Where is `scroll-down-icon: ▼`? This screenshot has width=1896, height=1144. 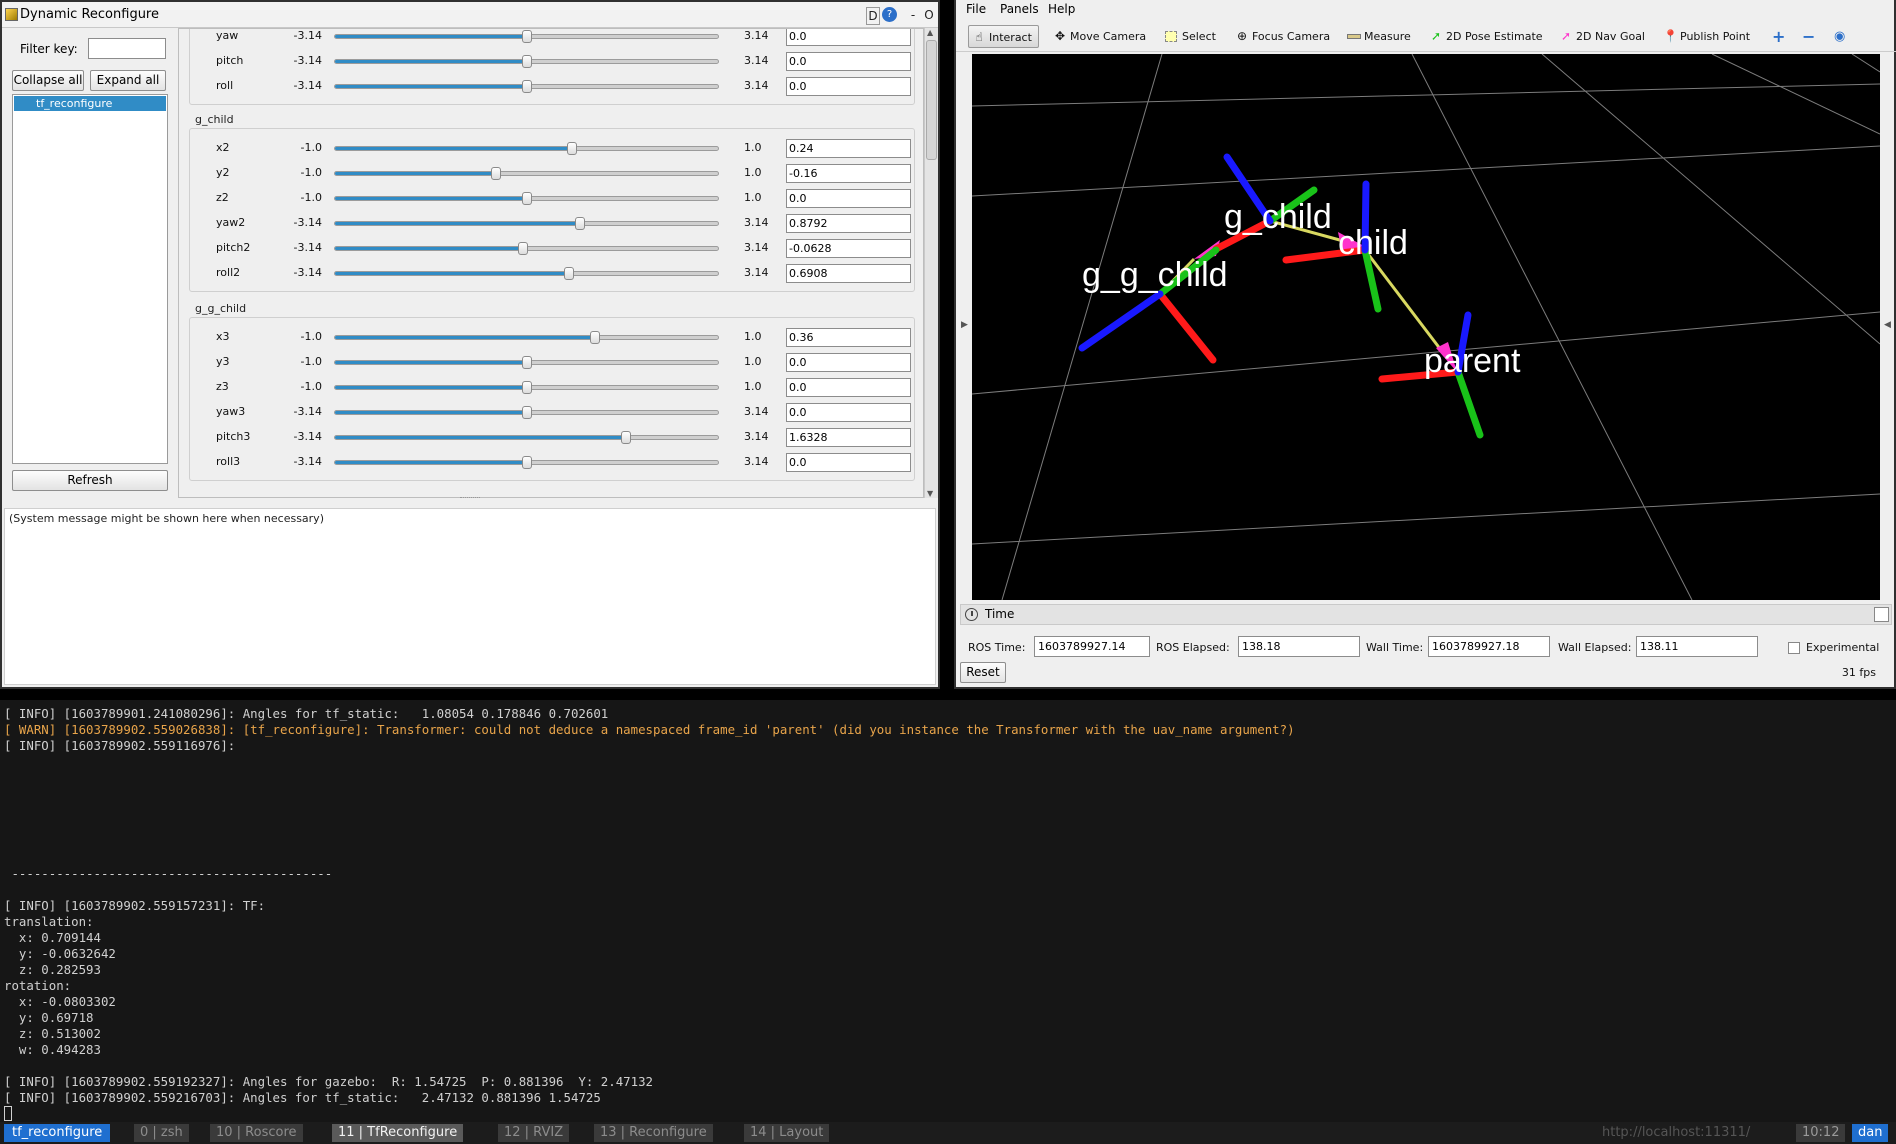
scroll-down-icon: ▼ is located at coordinates (930, 493).